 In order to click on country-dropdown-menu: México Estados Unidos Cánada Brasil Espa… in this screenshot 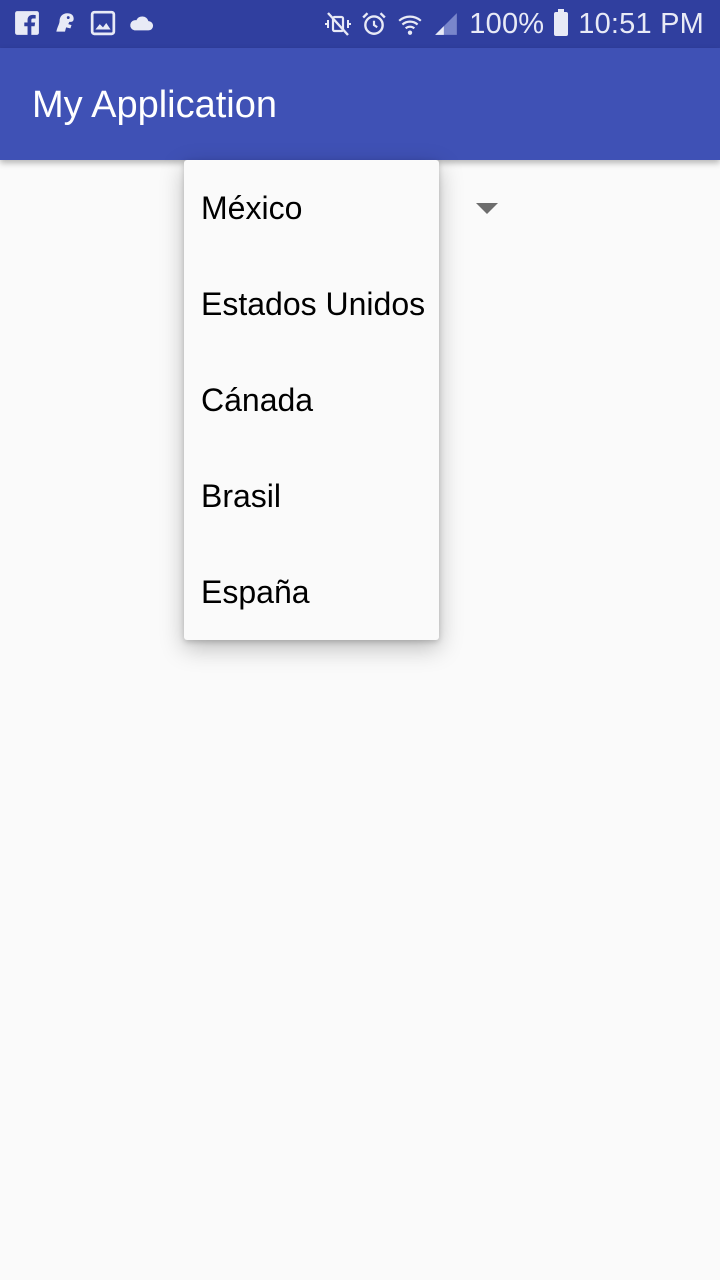, I will do `click(311, 400)`.